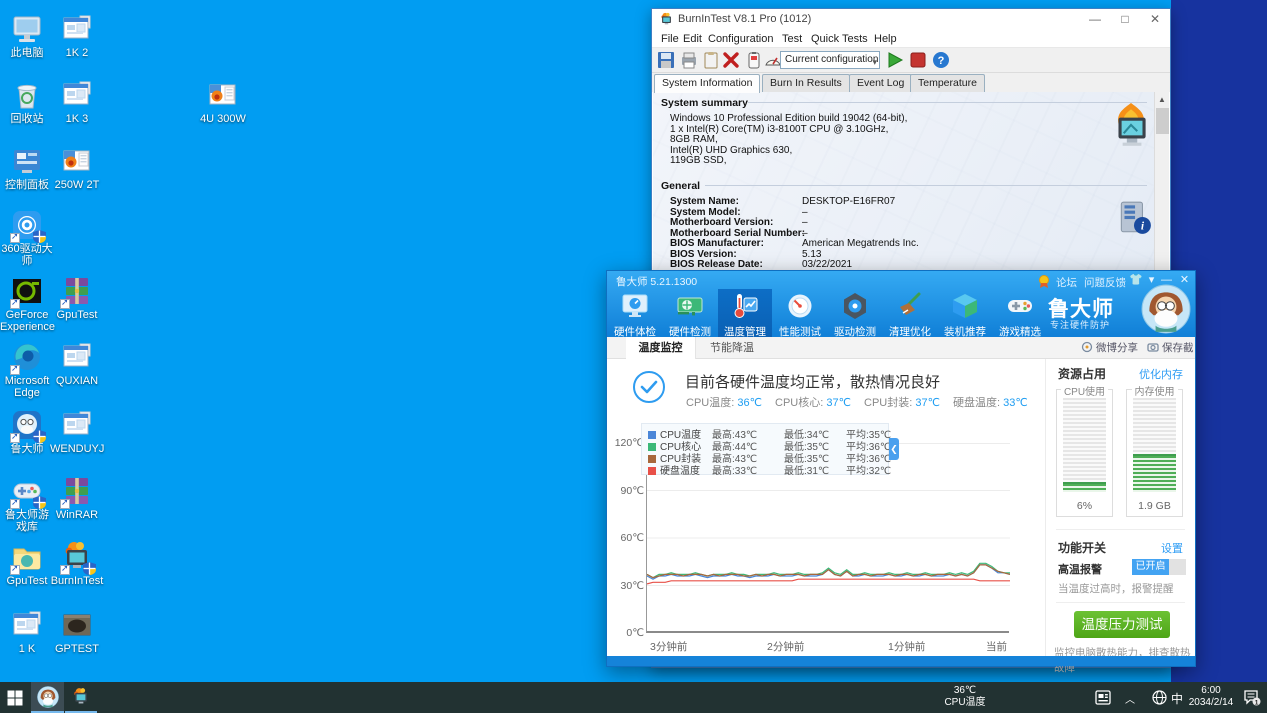 The height and width of the screenshot is (713, 1267). Describe the element at coordinates (689, 60) in the screenshot. I see `print-icon` at that location.